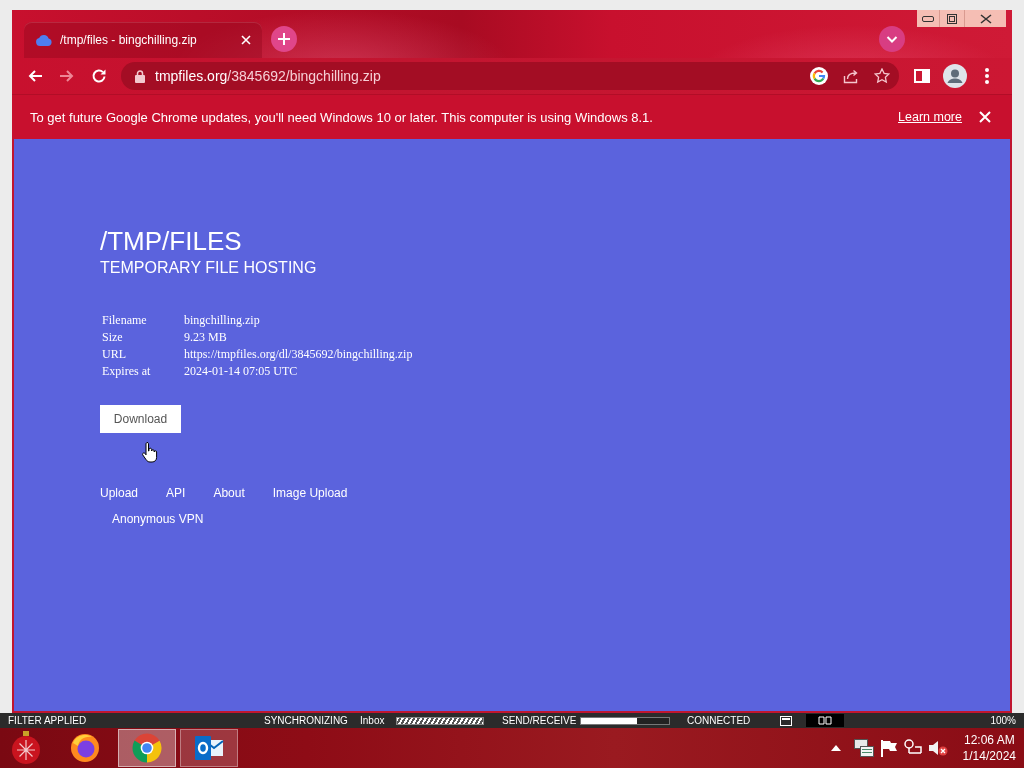  Describe the element at coordinates (114, 354) in the screenshot. I see `detail-label: URL` at that location.